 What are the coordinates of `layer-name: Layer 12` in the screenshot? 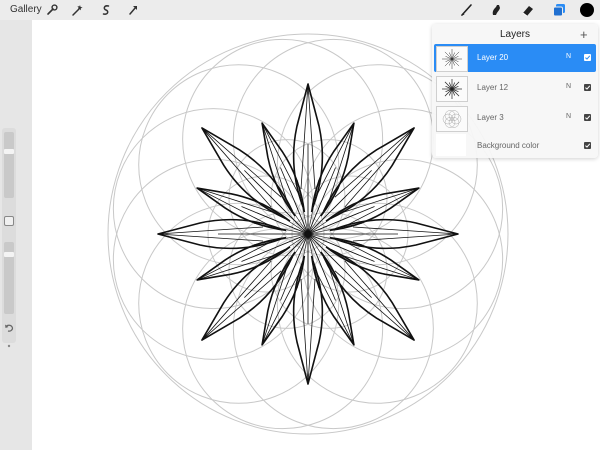 It's located at (493, 87).